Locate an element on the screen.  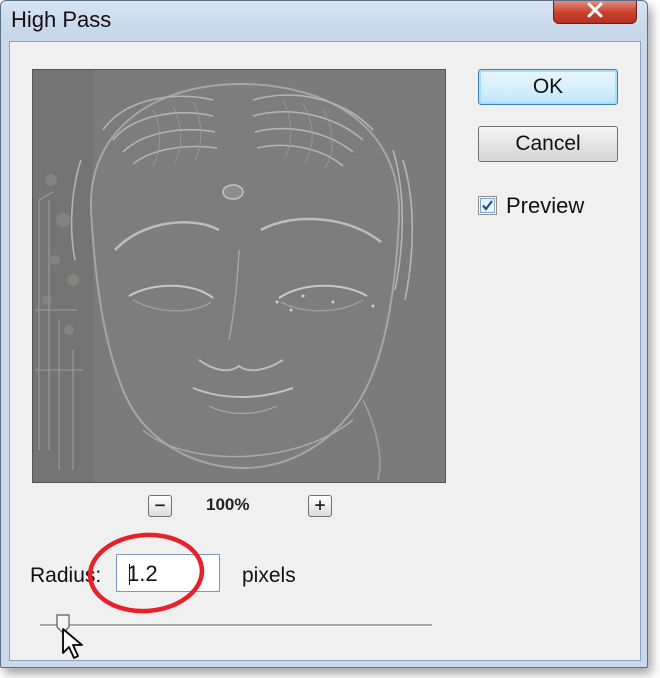
radius-slider-track is located at coordinates (236, 625).